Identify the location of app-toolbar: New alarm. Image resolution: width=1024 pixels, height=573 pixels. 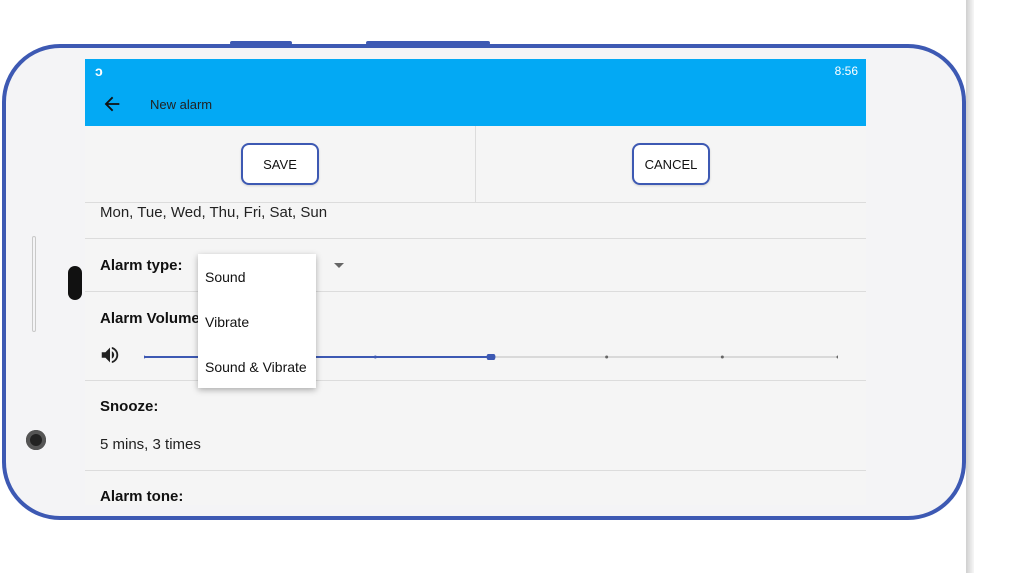
(475, 104).